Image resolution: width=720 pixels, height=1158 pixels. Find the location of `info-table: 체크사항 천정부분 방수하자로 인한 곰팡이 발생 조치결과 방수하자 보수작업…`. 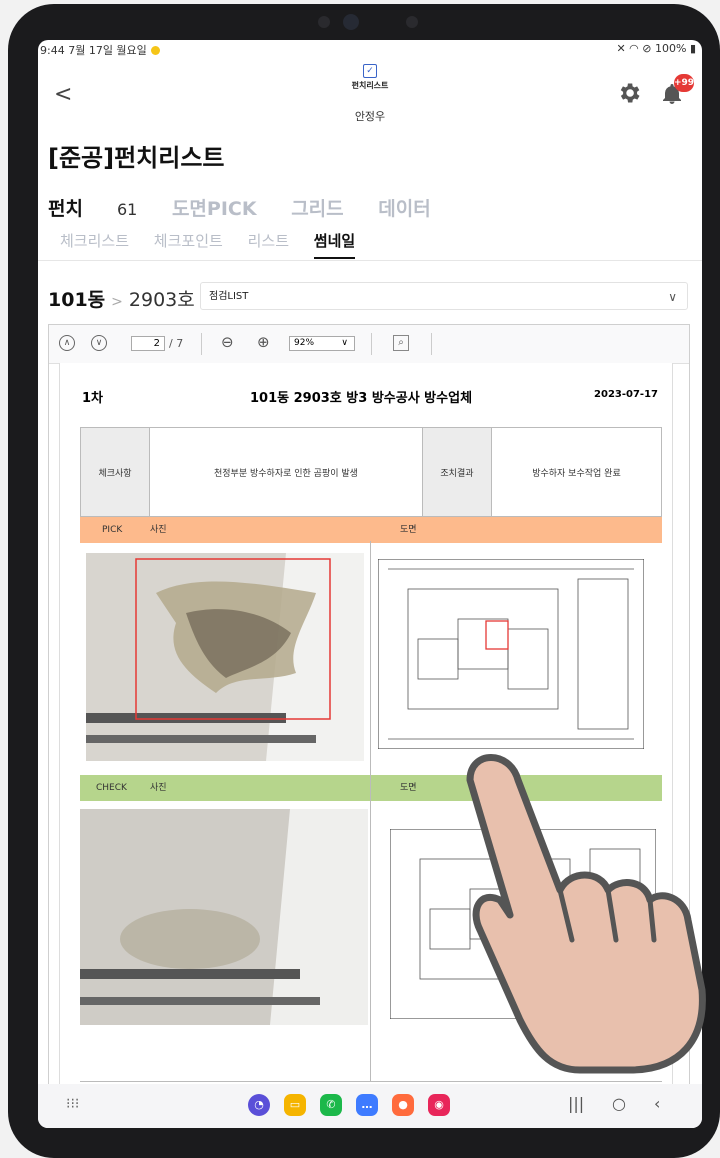

info-table: 체크사항 천정부분 방수하자로 인한 곰팡이 발생 조치결과 방수하자 보수작업… is located at coordinates (371, 472).